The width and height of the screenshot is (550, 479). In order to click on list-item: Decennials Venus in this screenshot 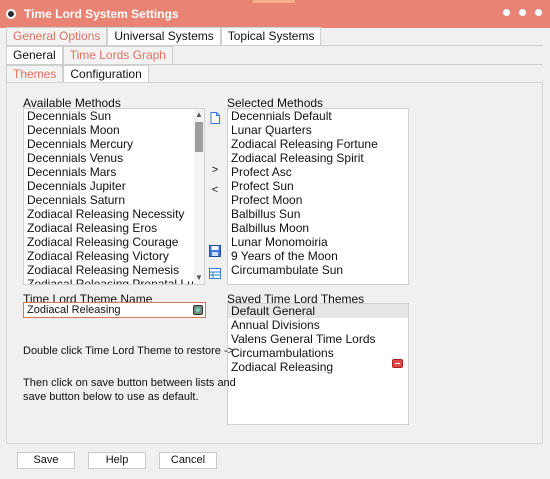, I will do `click(114, 158)`.